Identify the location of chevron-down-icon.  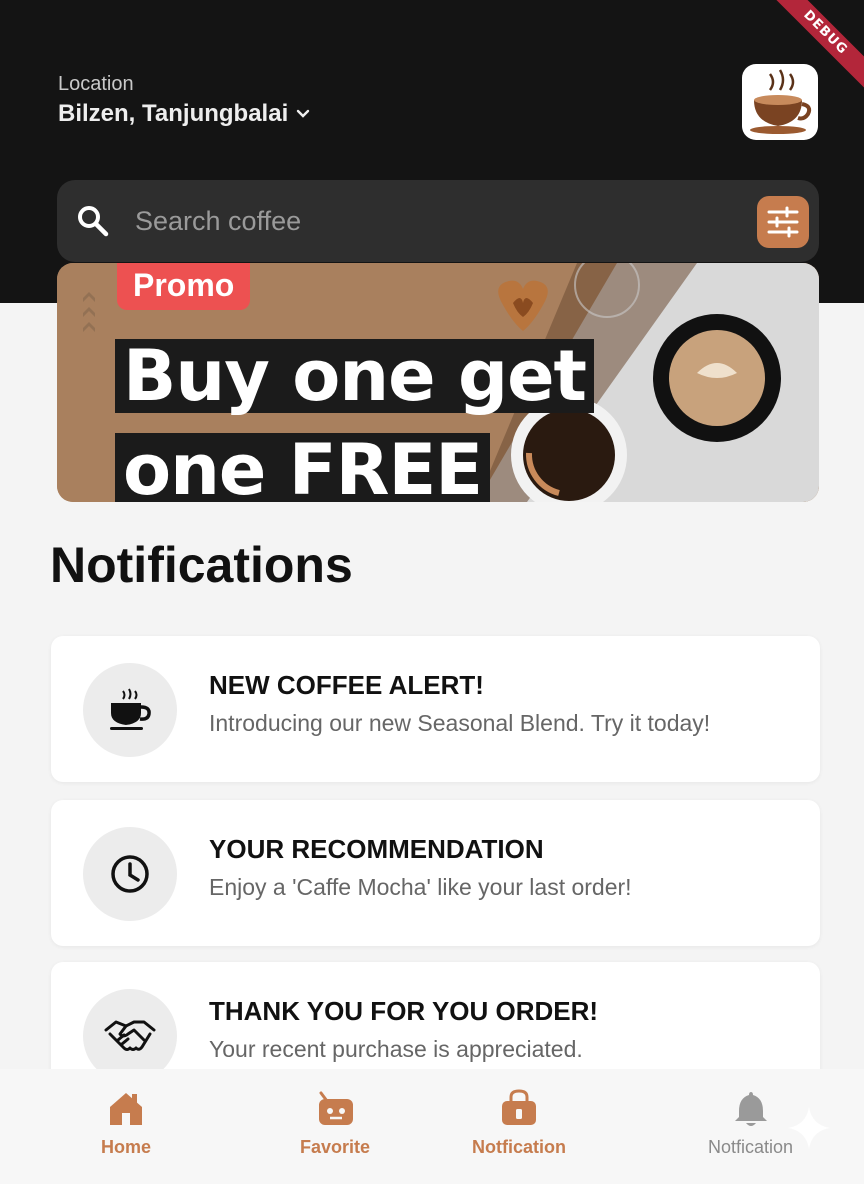
(303, 113).